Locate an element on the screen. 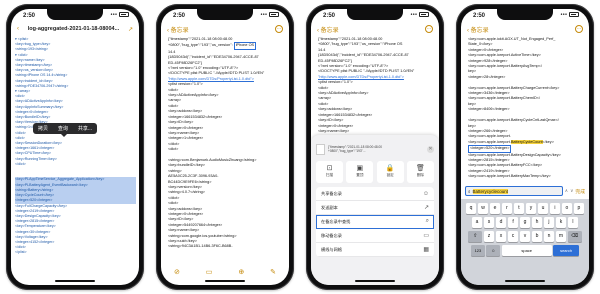 Image resolution: width=600 pixels, height=294 pixels. camera-icon: ▭ is located at coordinates (209, 272).